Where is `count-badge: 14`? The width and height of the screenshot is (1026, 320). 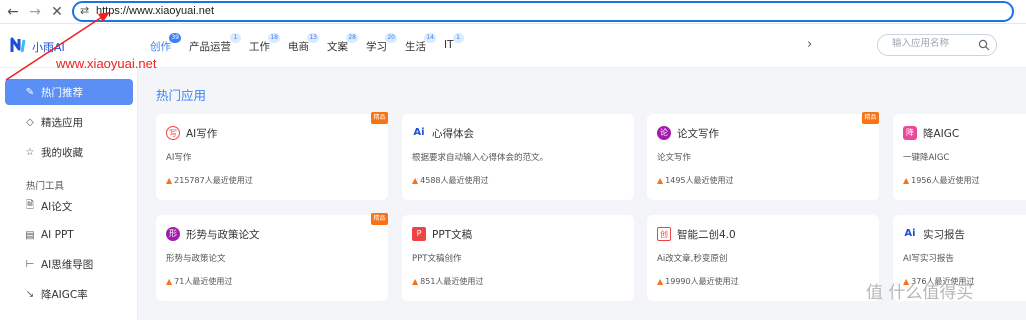 count-badge: 14 is located at coordinates (430, 38).